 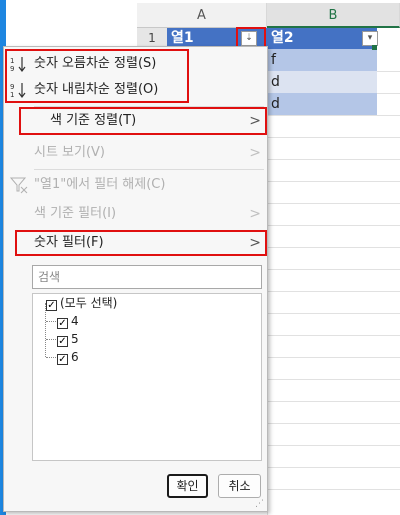 I want to click on filter-dropdown-col2-icon: ▾, so click(x=370, y=38).